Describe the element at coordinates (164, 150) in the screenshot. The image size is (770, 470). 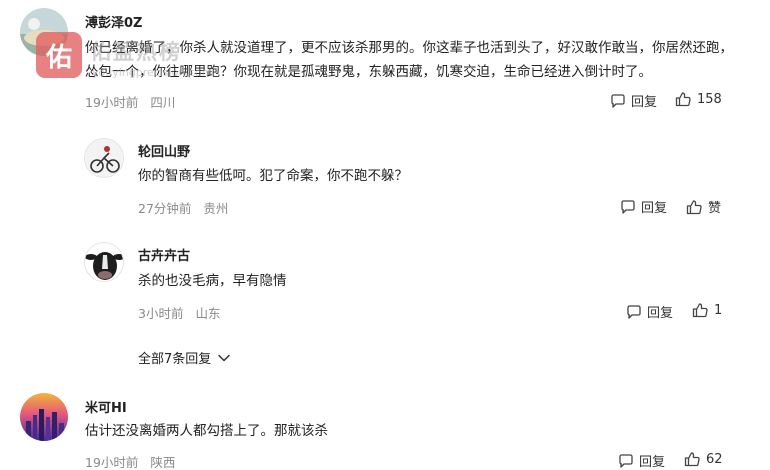
I see `reply-author: 轮回山野` at that location.